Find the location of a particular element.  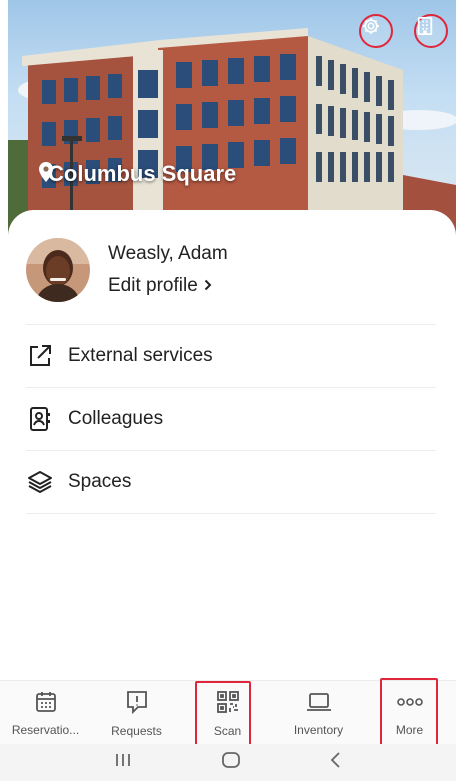

nav-requests: Requests is located at coordinates (136, 713).